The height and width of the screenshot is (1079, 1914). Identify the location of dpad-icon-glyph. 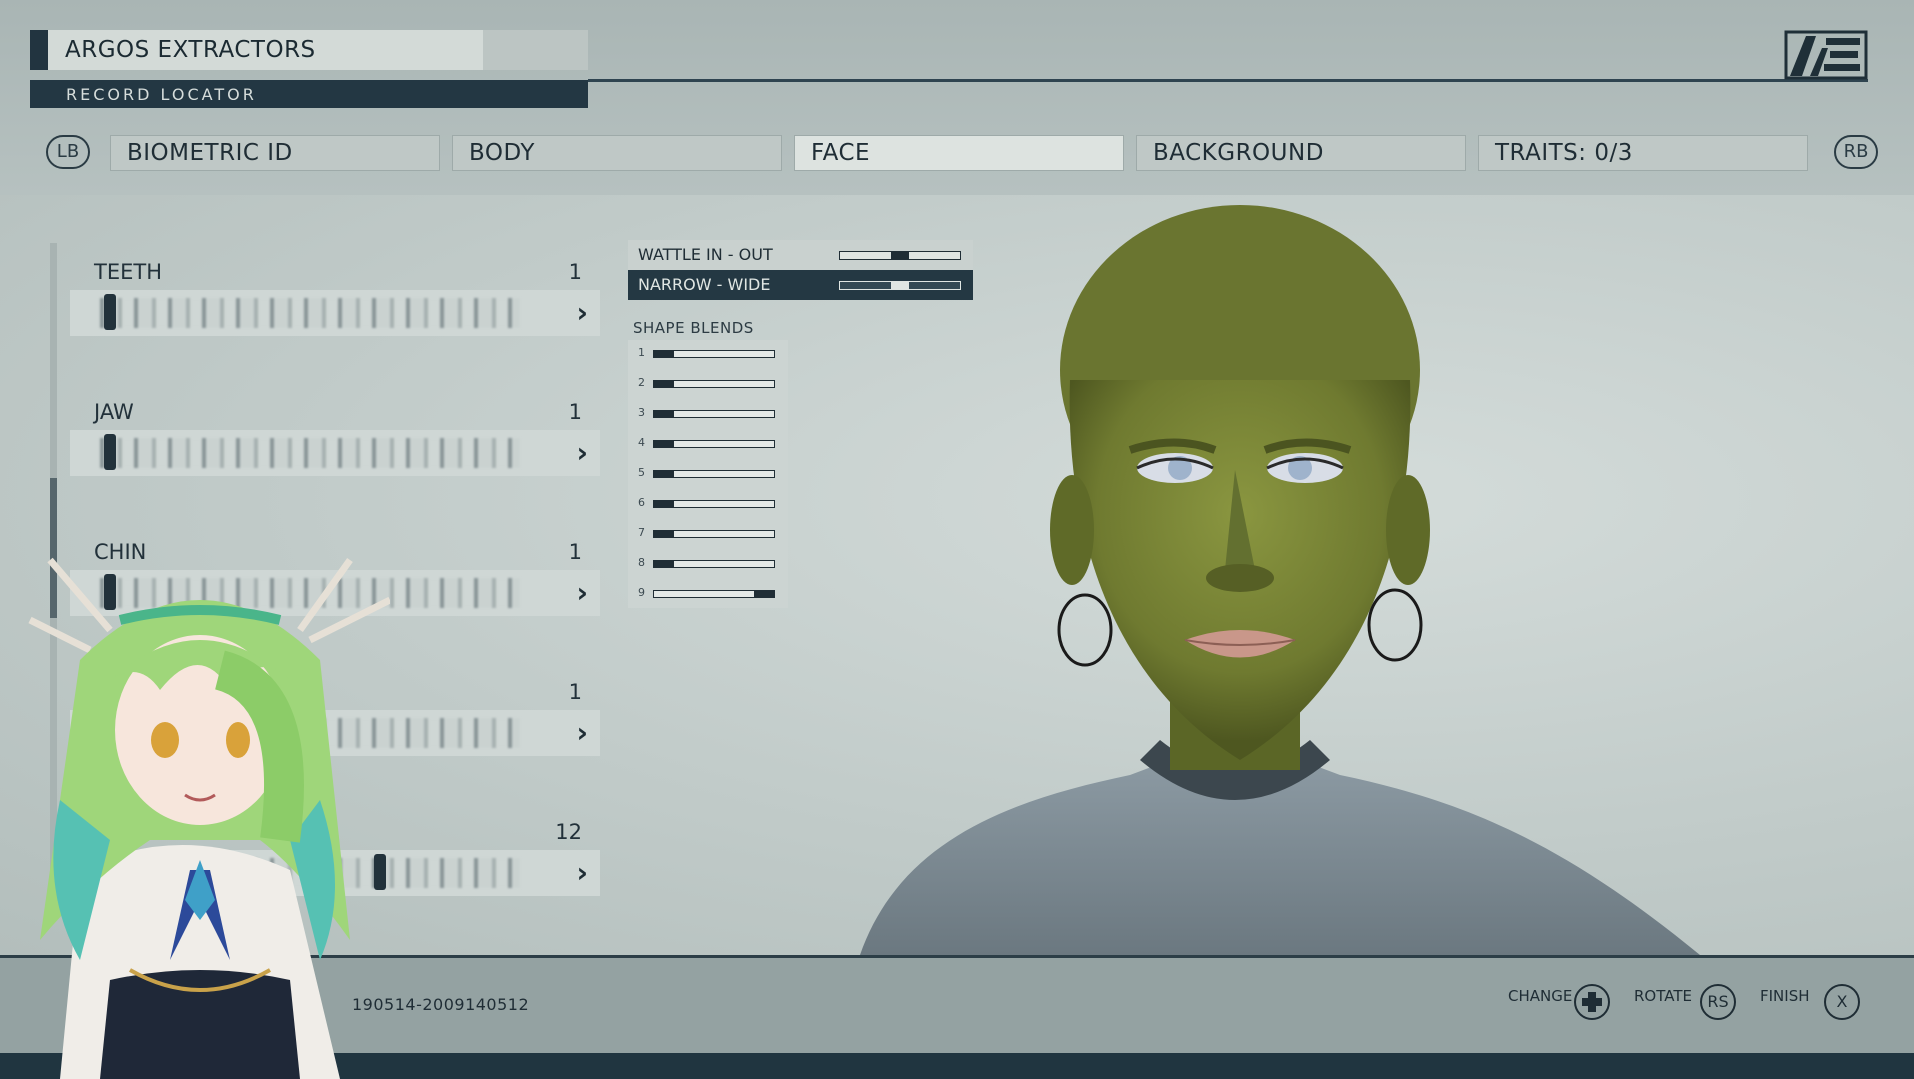
(1592, 1002).